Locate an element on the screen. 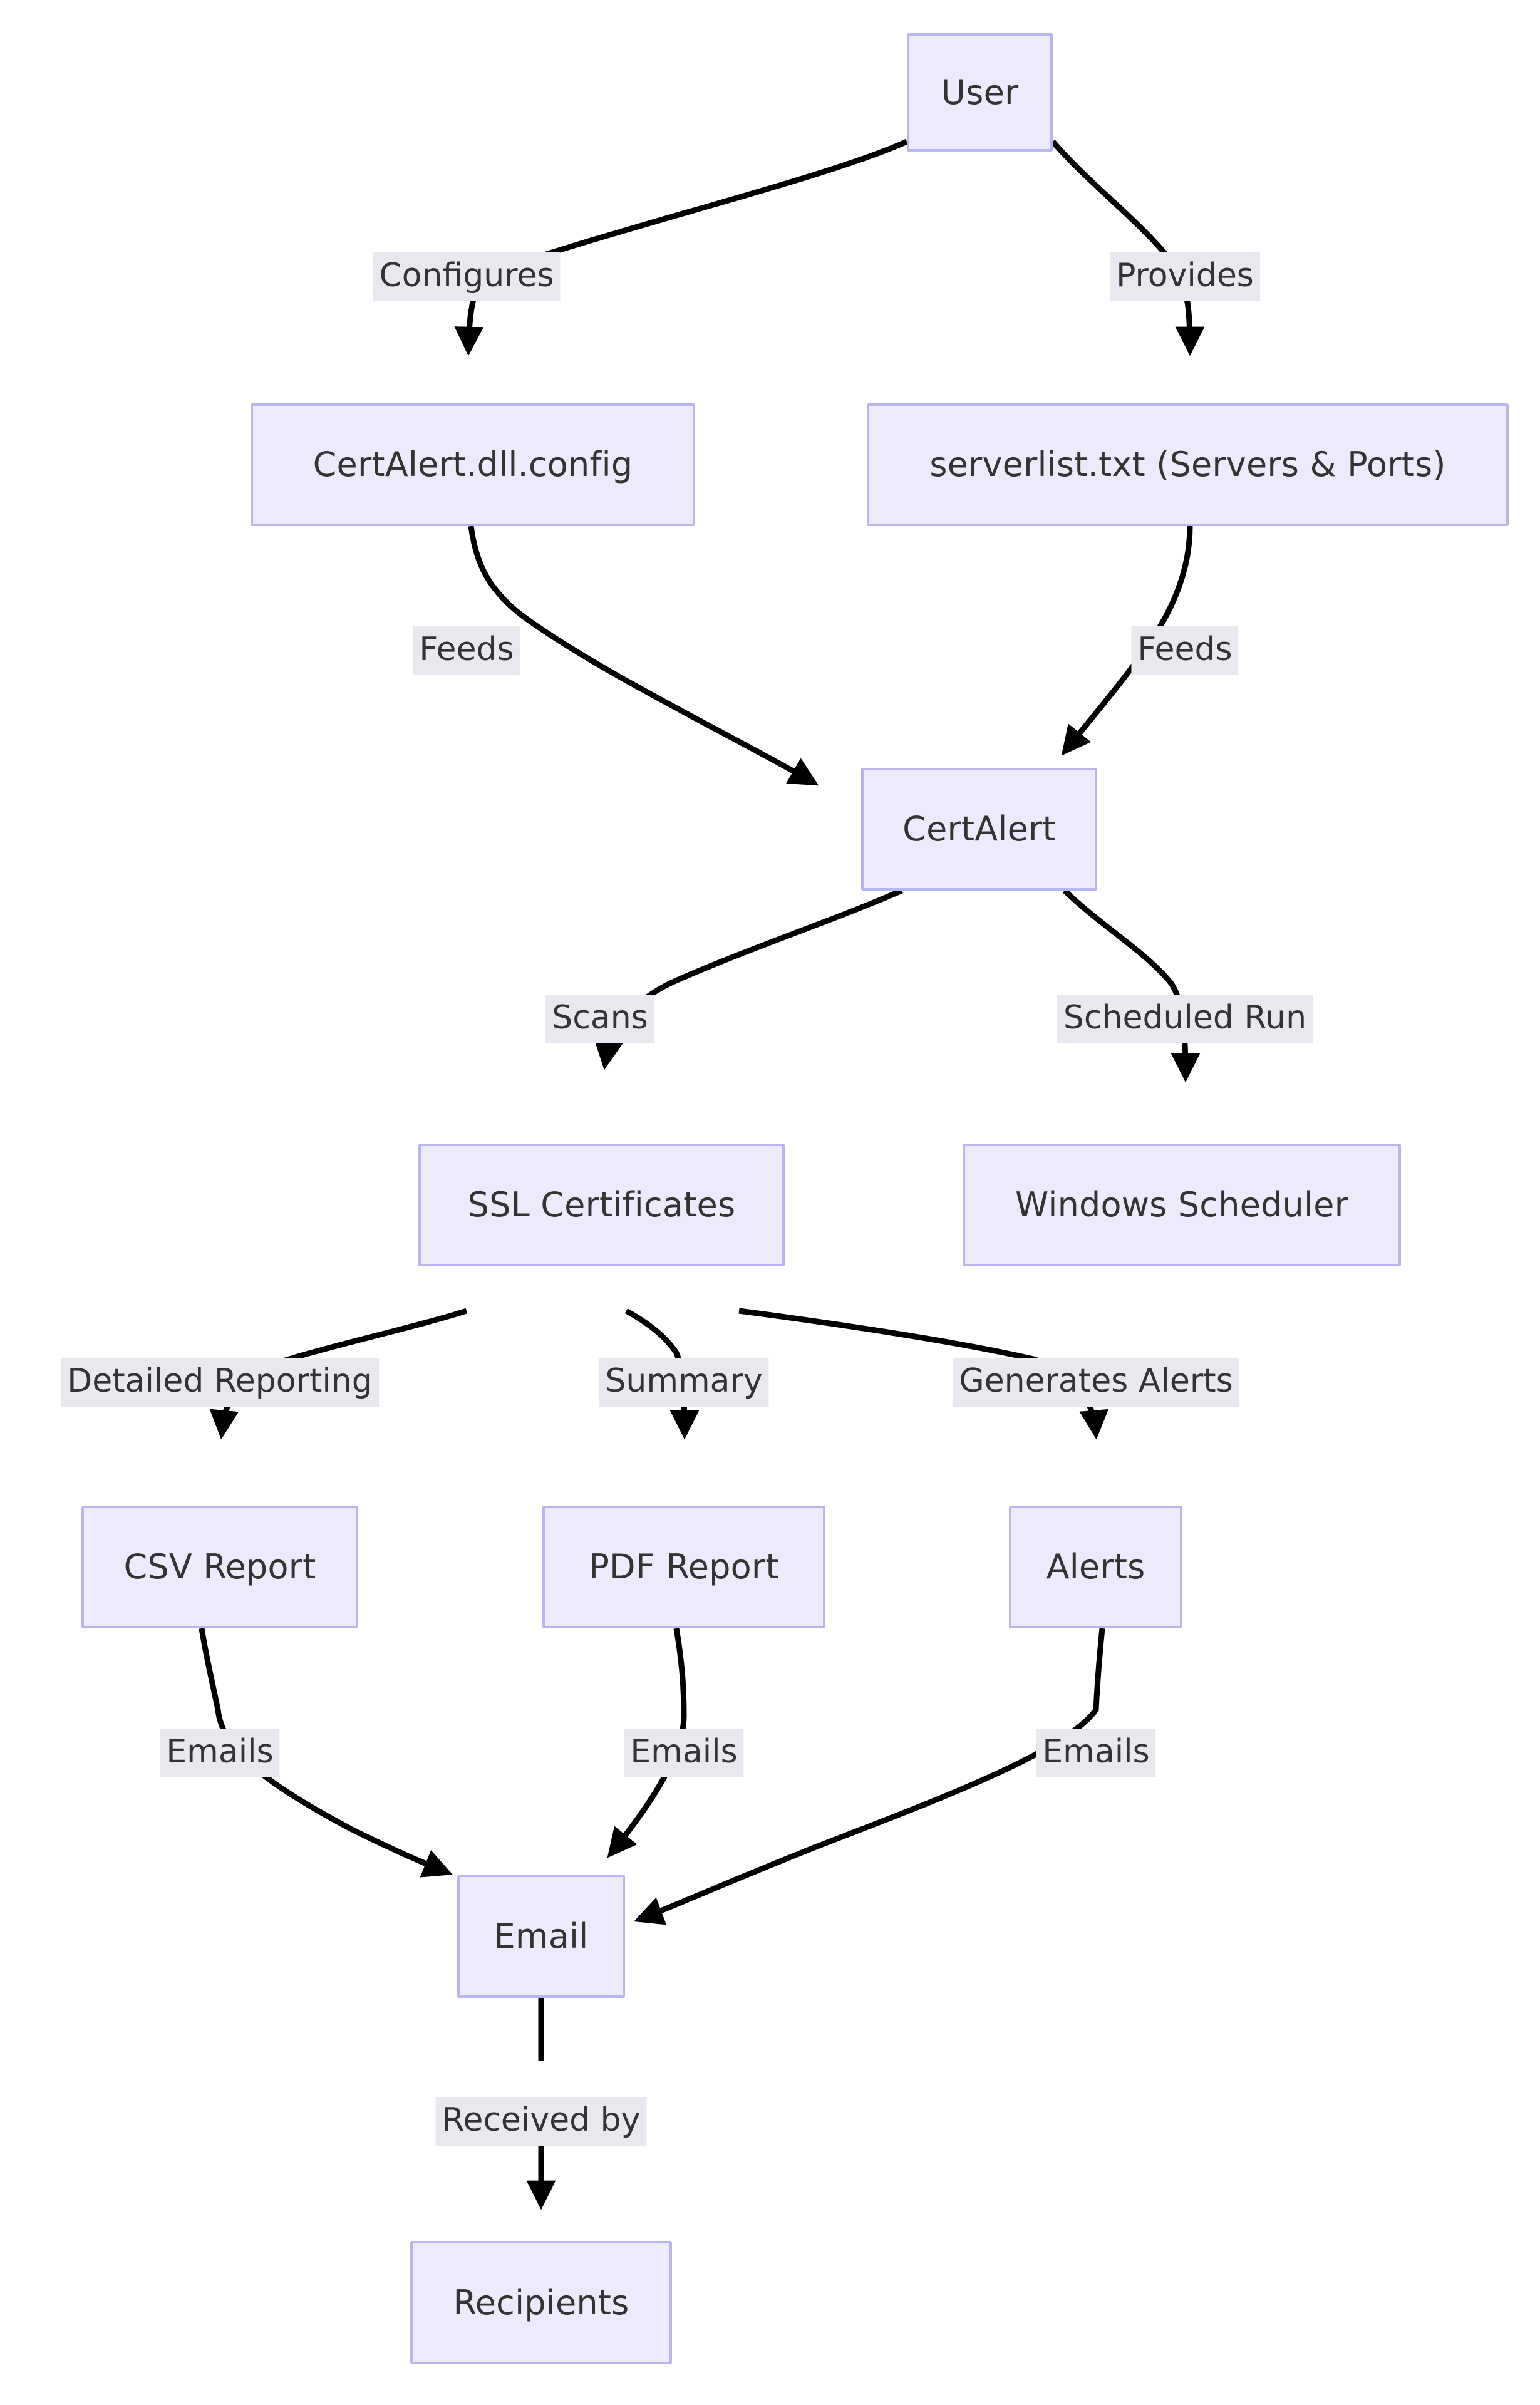 This screenshot has width=1540, height=2405. flowchart-edge-user-to-serverlist is located at coordinates (1127, 248).